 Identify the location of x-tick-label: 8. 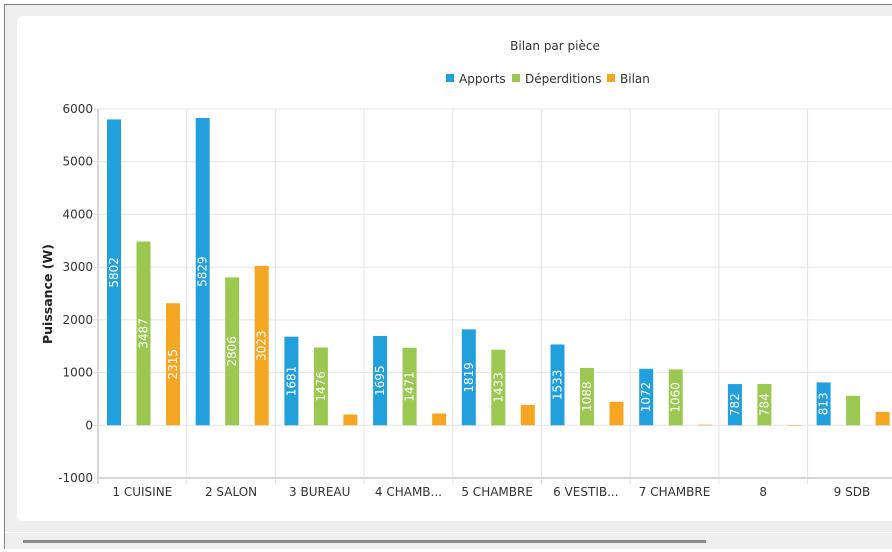
(763, 492).